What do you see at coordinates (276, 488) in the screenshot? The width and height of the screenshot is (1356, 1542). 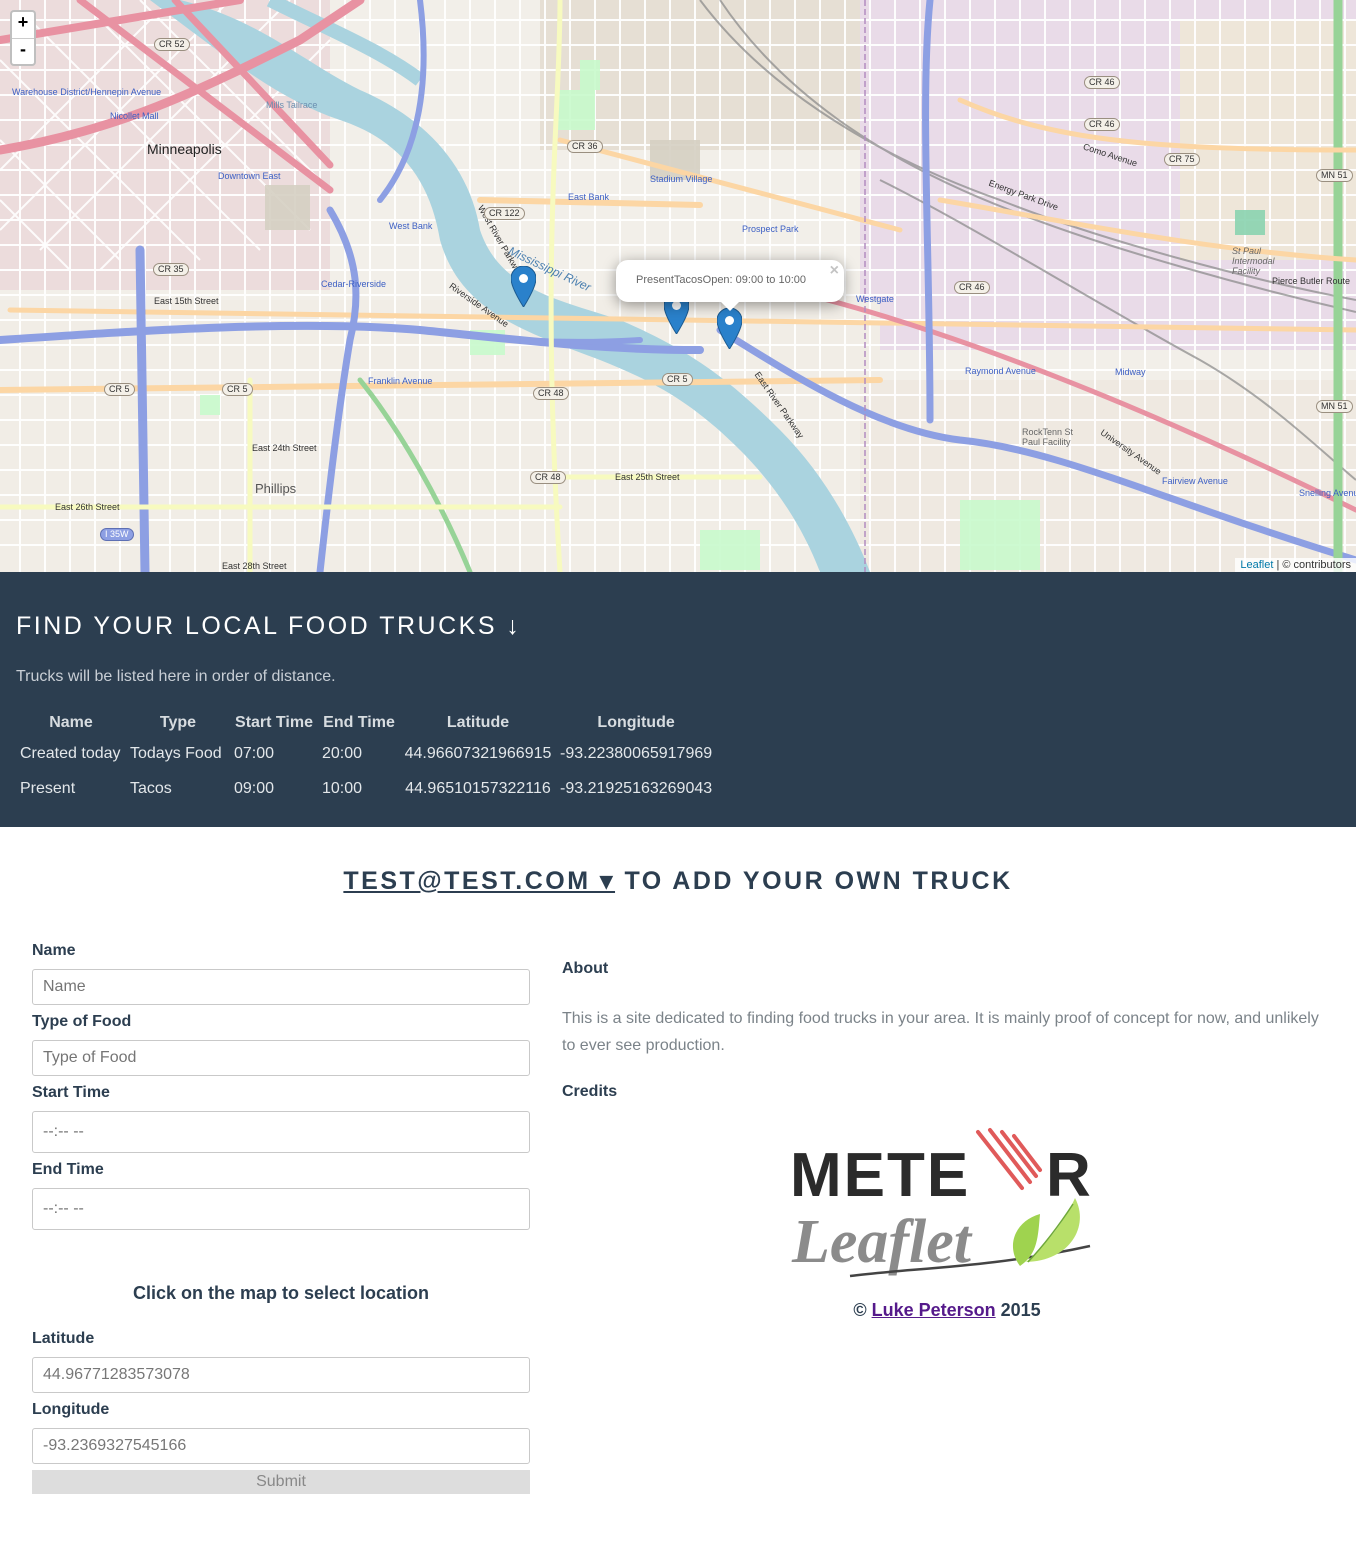 I see `map-label-phillips: Phillips` at bounding box center [276, 488].